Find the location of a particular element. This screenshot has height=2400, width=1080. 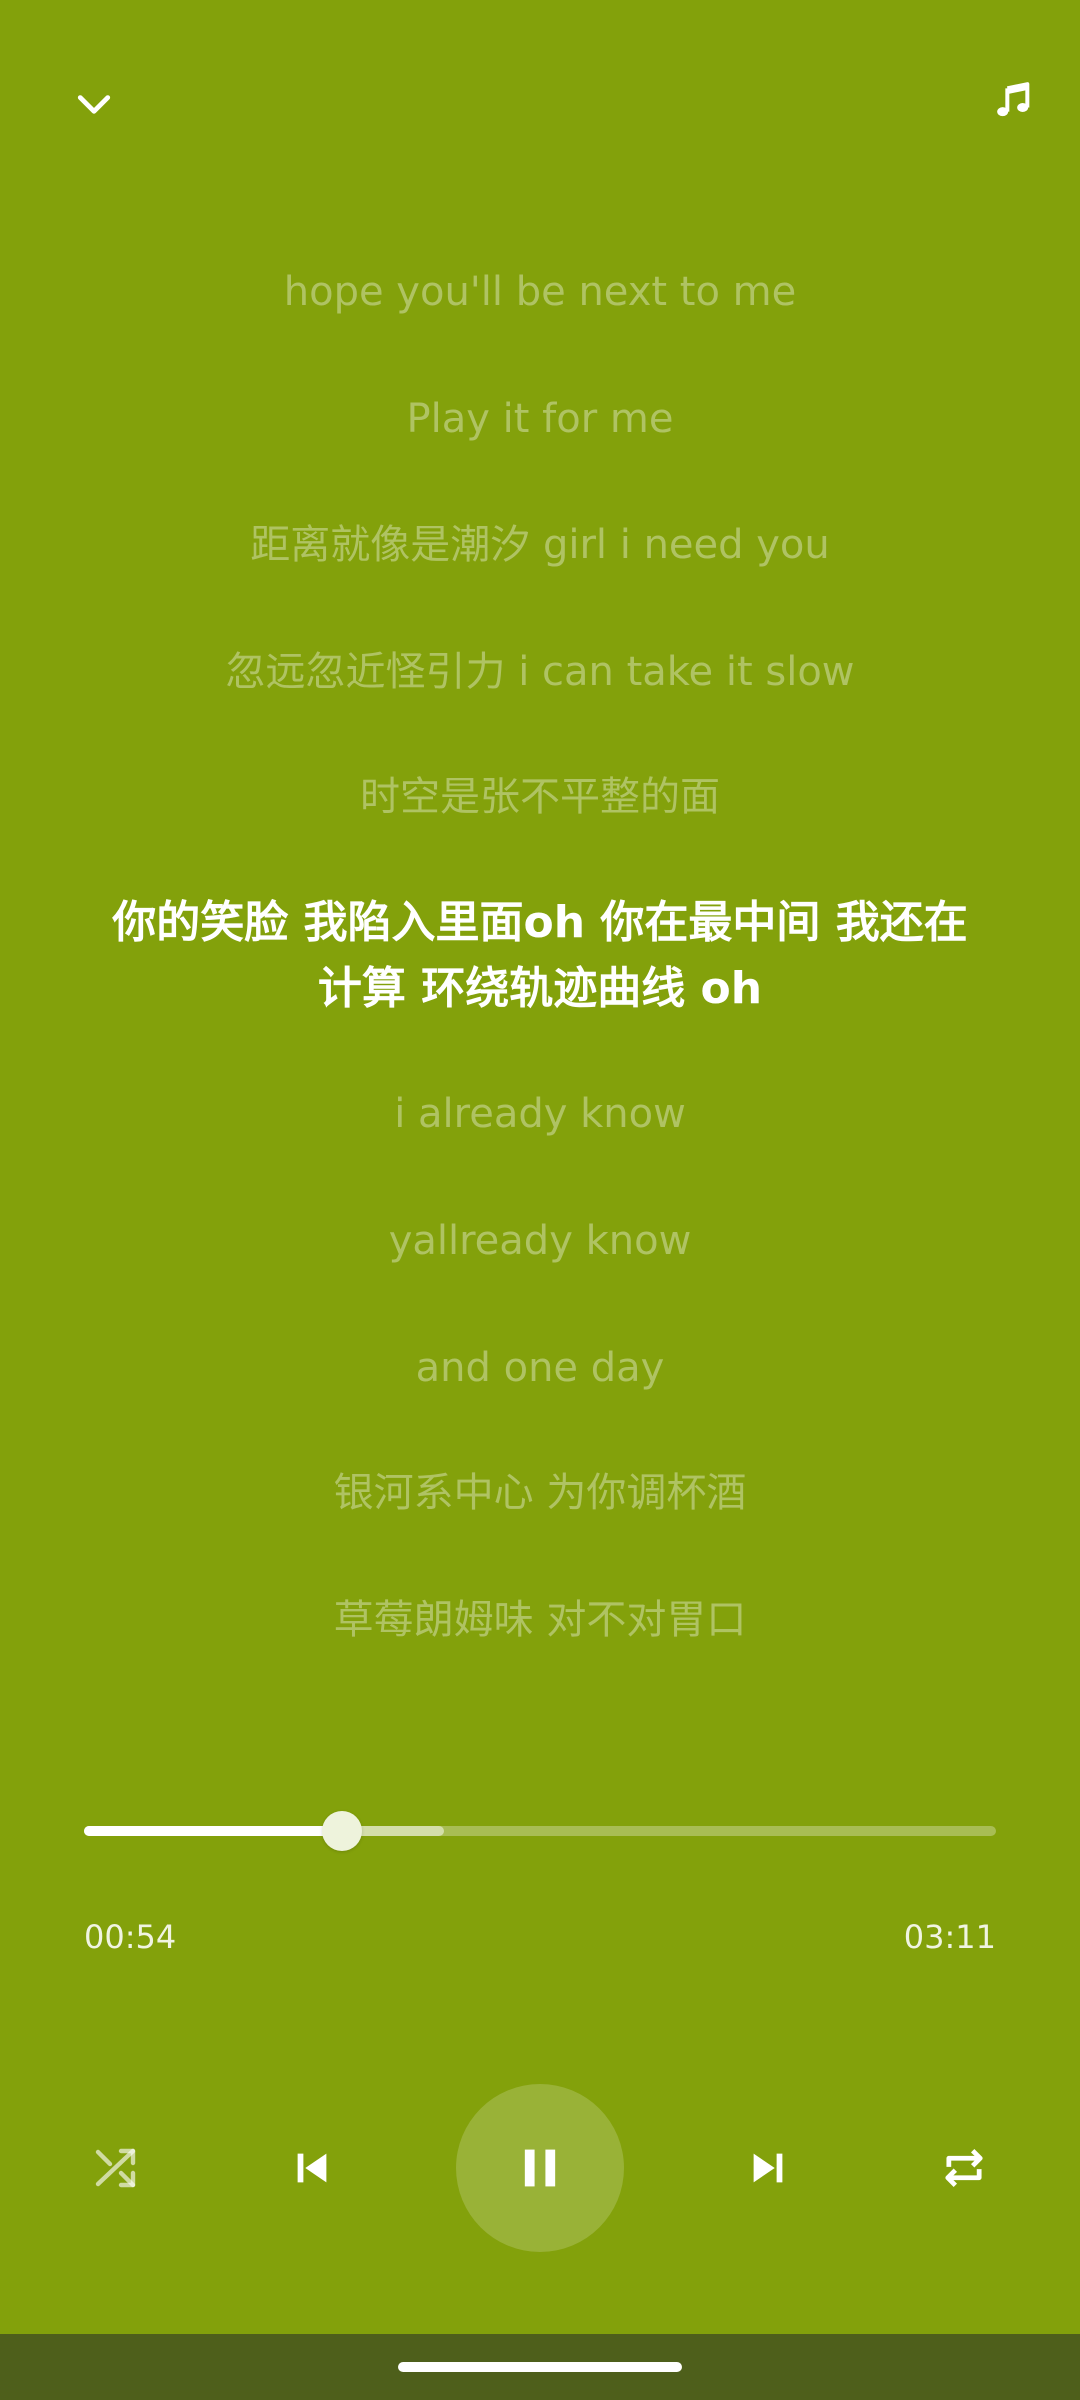

pause-icon is located at coordinates (540, 2168).